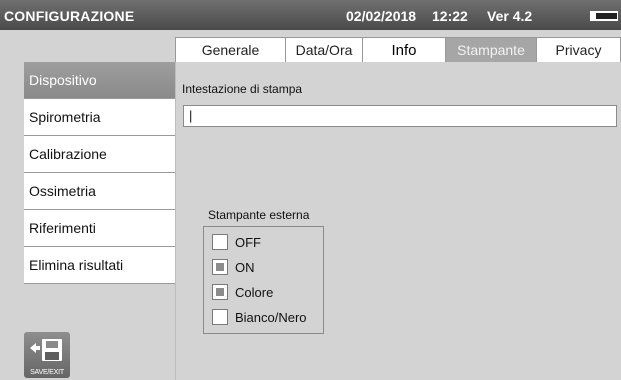 The height and width of the screenshot is (380, 621). What do you see at coordinates (46, 350) in the screenshot?
I see `save-exit-icon` at bounding box center [46, 350].